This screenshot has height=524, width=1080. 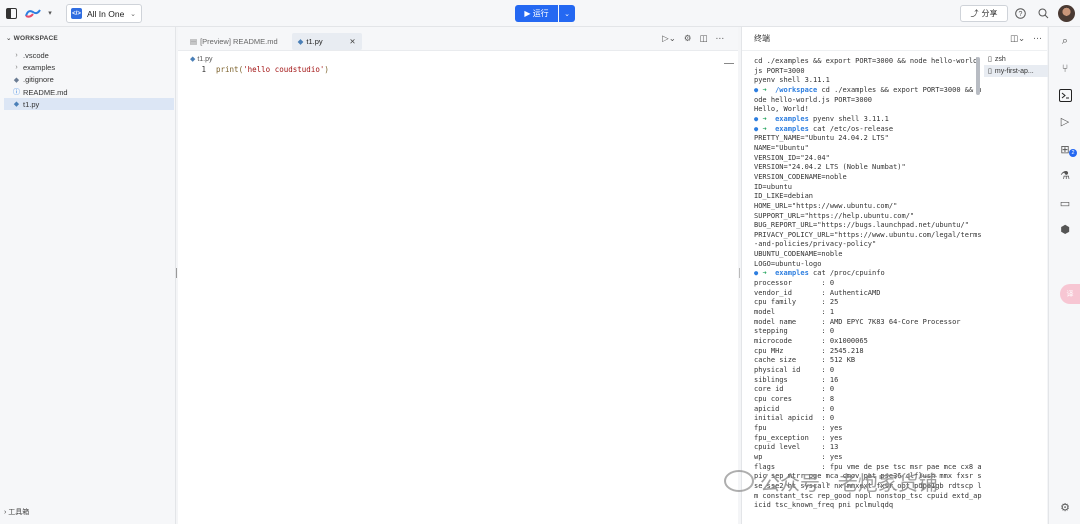 I want to click on chevron-right-icon: ›, so click(x=16, y=67).